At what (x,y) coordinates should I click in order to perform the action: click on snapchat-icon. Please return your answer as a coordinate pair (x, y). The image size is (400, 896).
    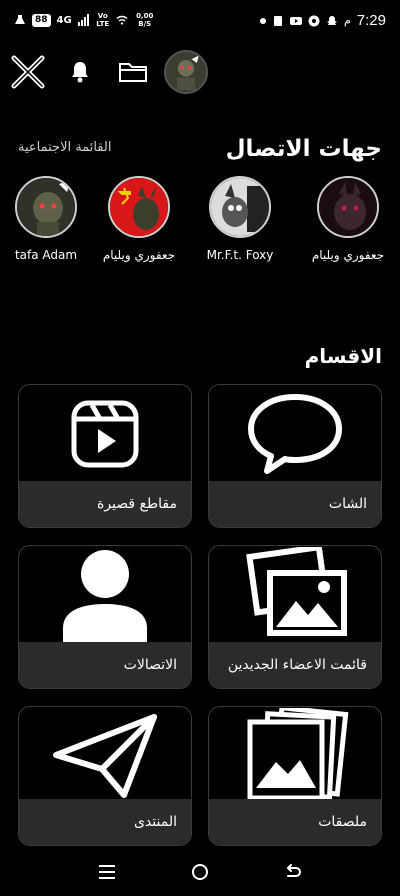
    Looking at the image, I should click on (331, 20).